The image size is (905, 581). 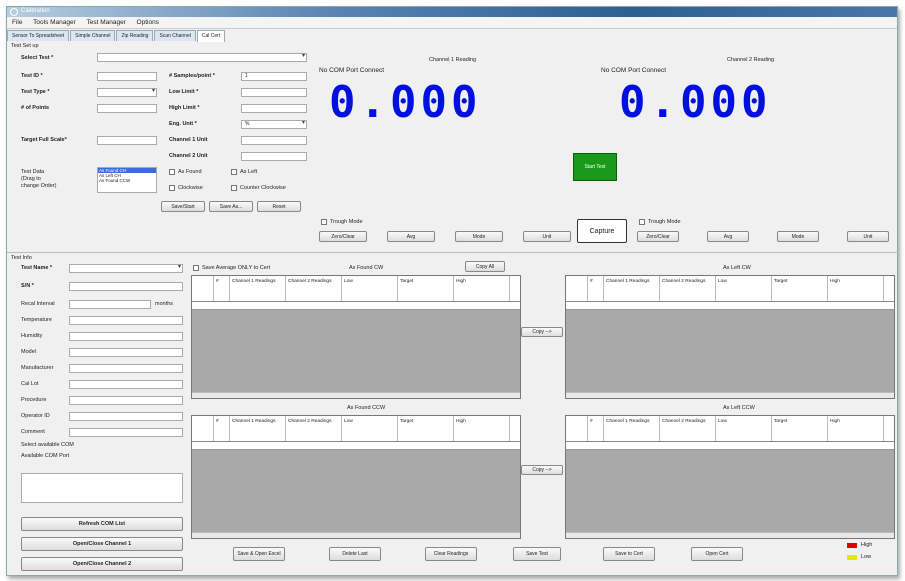 I want to click on counter-clockwise-checkbox, so click(x=234, y=188).